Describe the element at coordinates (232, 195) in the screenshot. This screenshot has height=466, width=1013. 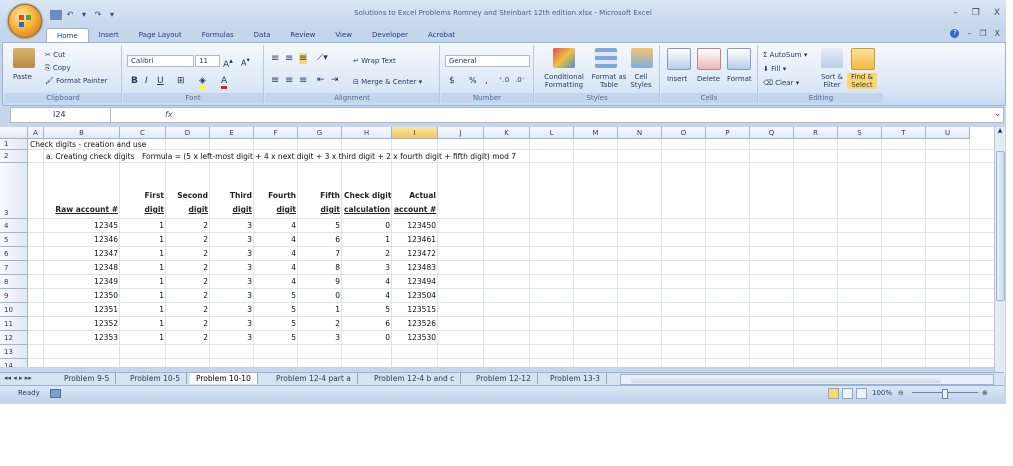
I see `header-third-top: Third` at that location.